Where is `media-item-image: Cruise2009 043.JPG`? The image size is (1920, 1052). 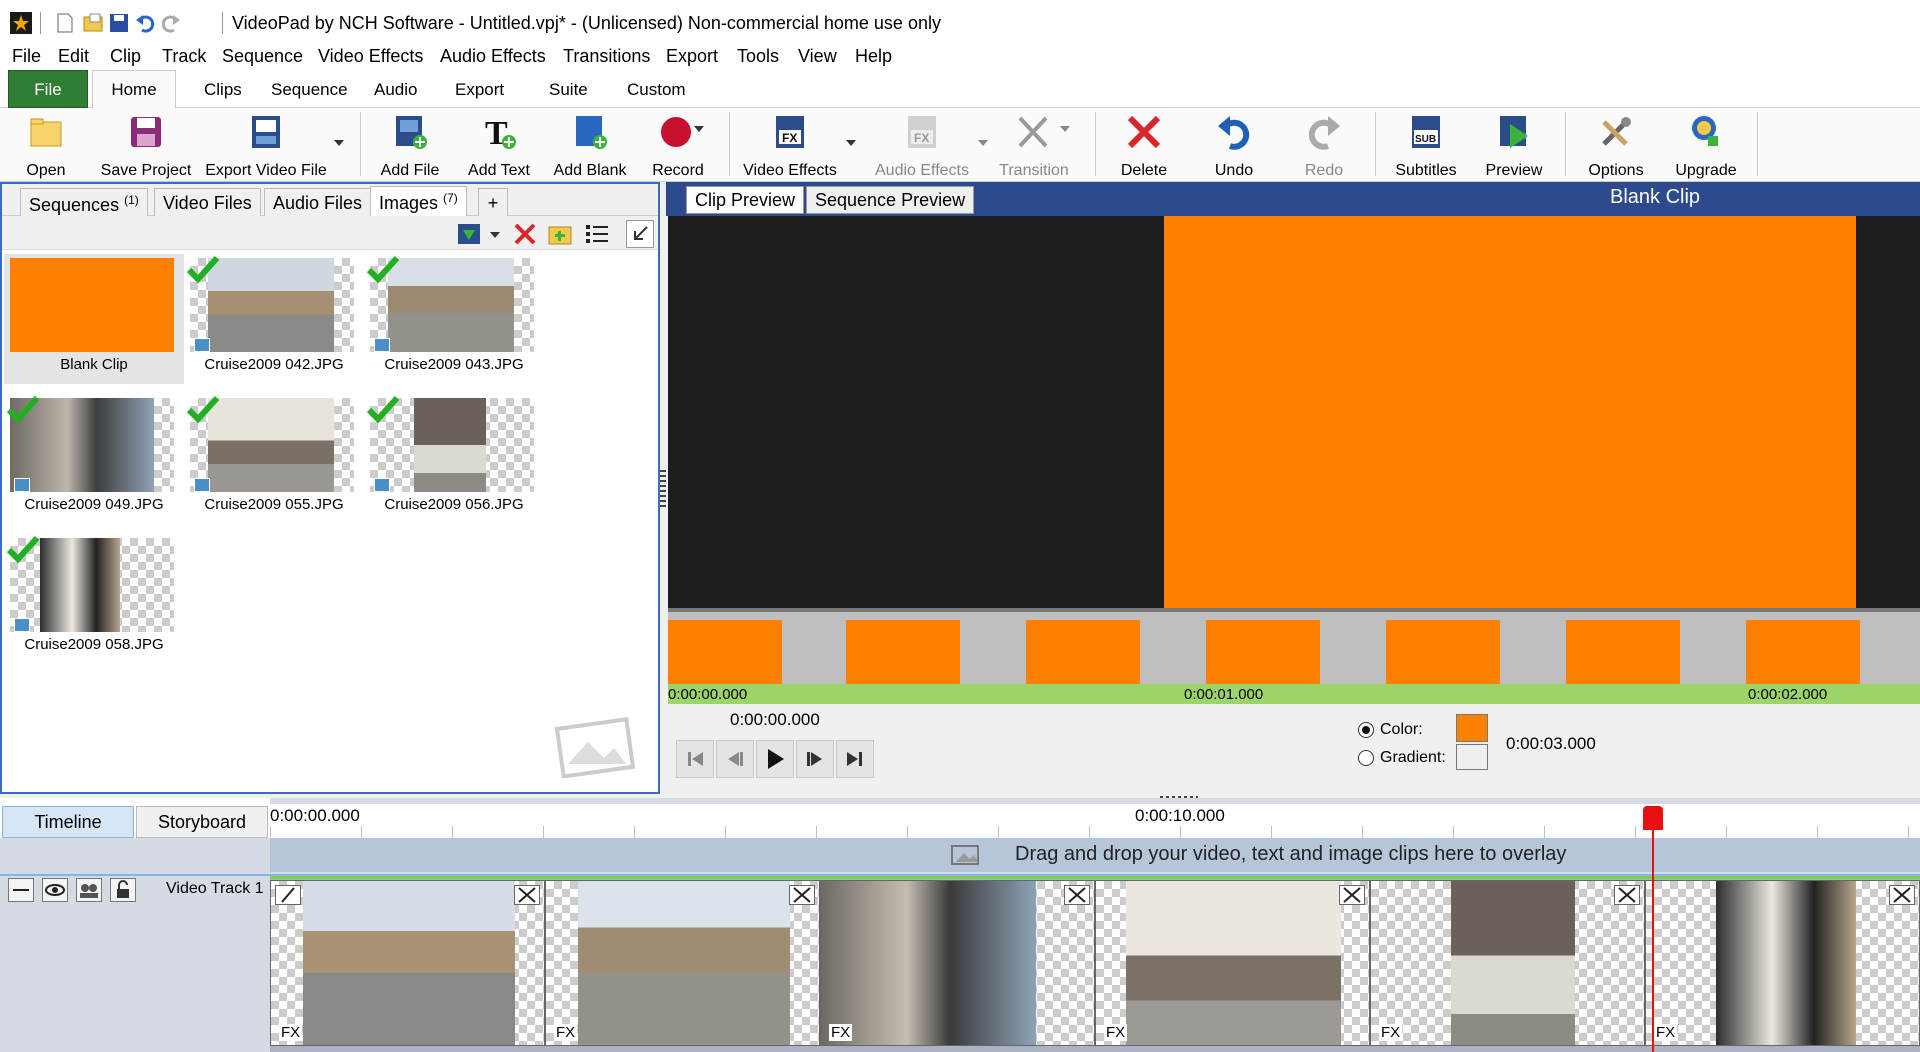 media-item-image: Cruise2009 043.JPG is located at coordinates (454, 319).